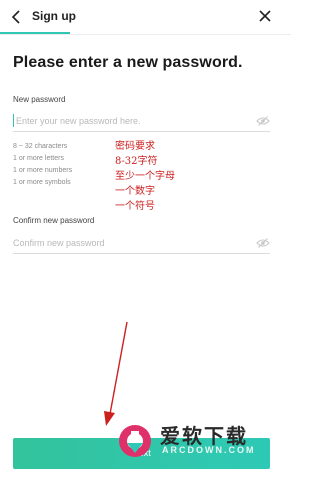  Describe the element at coordinates (209, 450) in the screenshot. I see `watermark-subtitle: ARCDOWN.COM` at that location.